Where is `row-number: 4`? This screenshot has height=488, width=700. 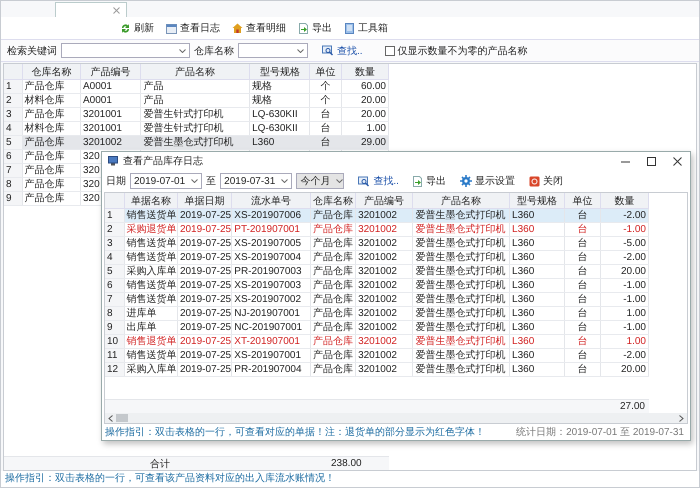 row-number: 4 is located at coordinates (114, 257).